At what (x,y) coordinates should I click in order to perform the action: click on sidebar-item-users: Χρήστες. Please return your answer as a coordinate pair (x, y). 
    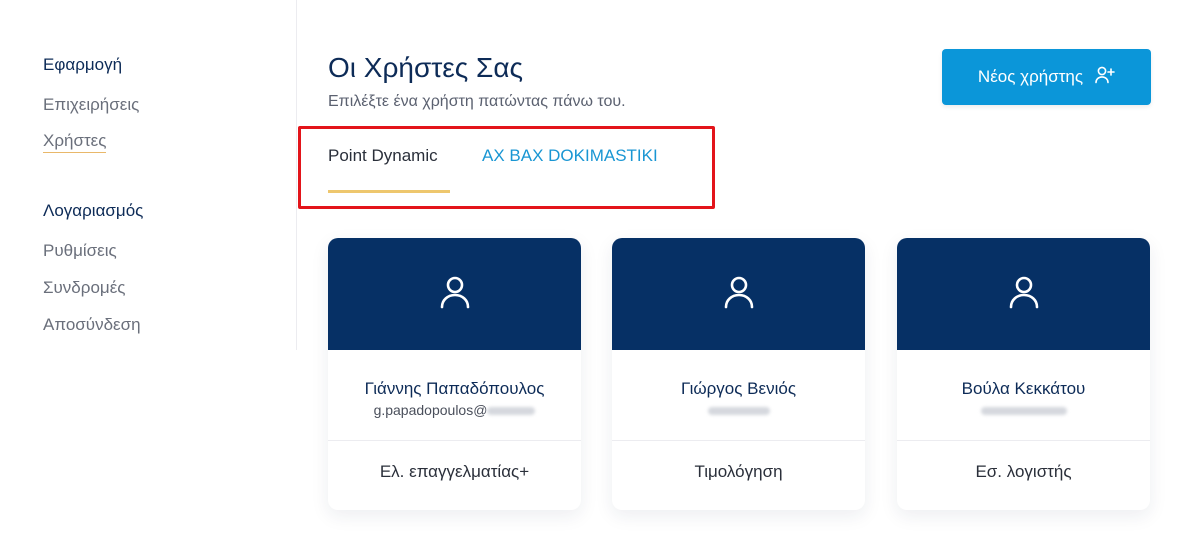
    Looking at the image, I should click on (75, 142).